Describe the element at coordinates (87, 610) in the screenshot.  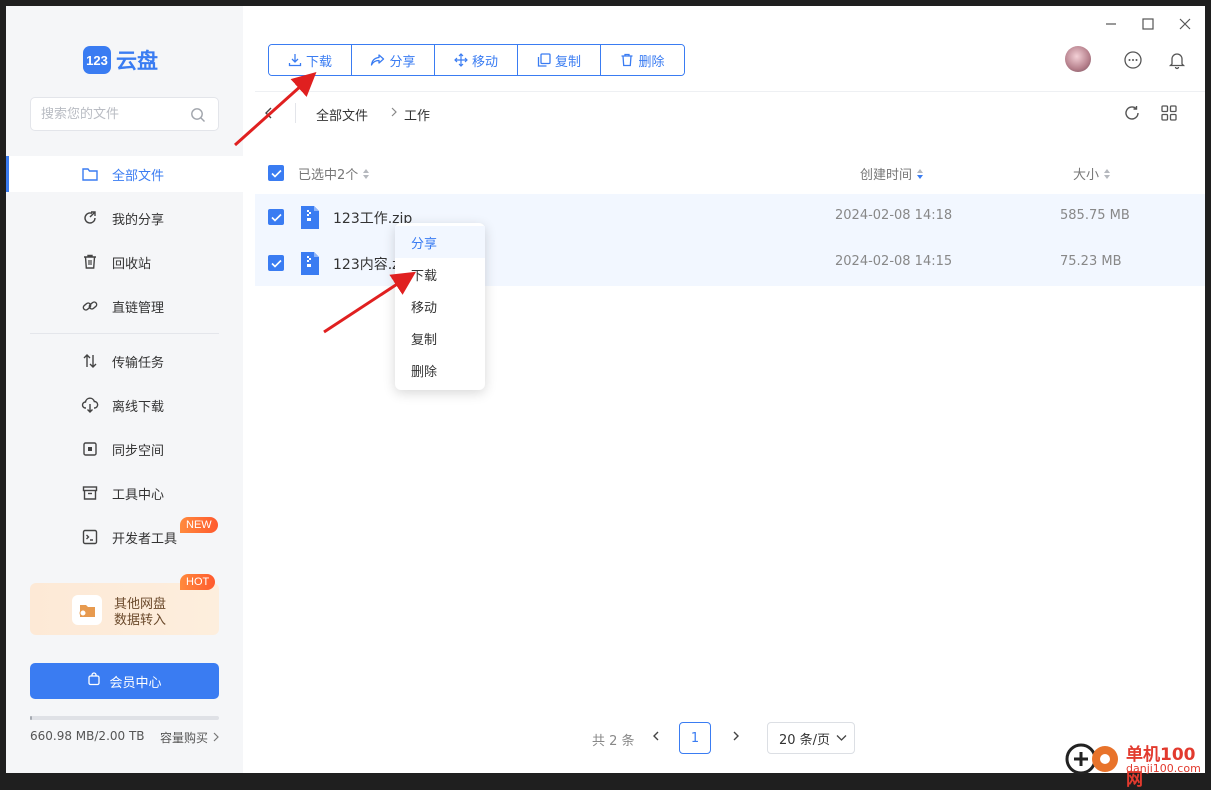
I see `folder-import-icon` at that location.